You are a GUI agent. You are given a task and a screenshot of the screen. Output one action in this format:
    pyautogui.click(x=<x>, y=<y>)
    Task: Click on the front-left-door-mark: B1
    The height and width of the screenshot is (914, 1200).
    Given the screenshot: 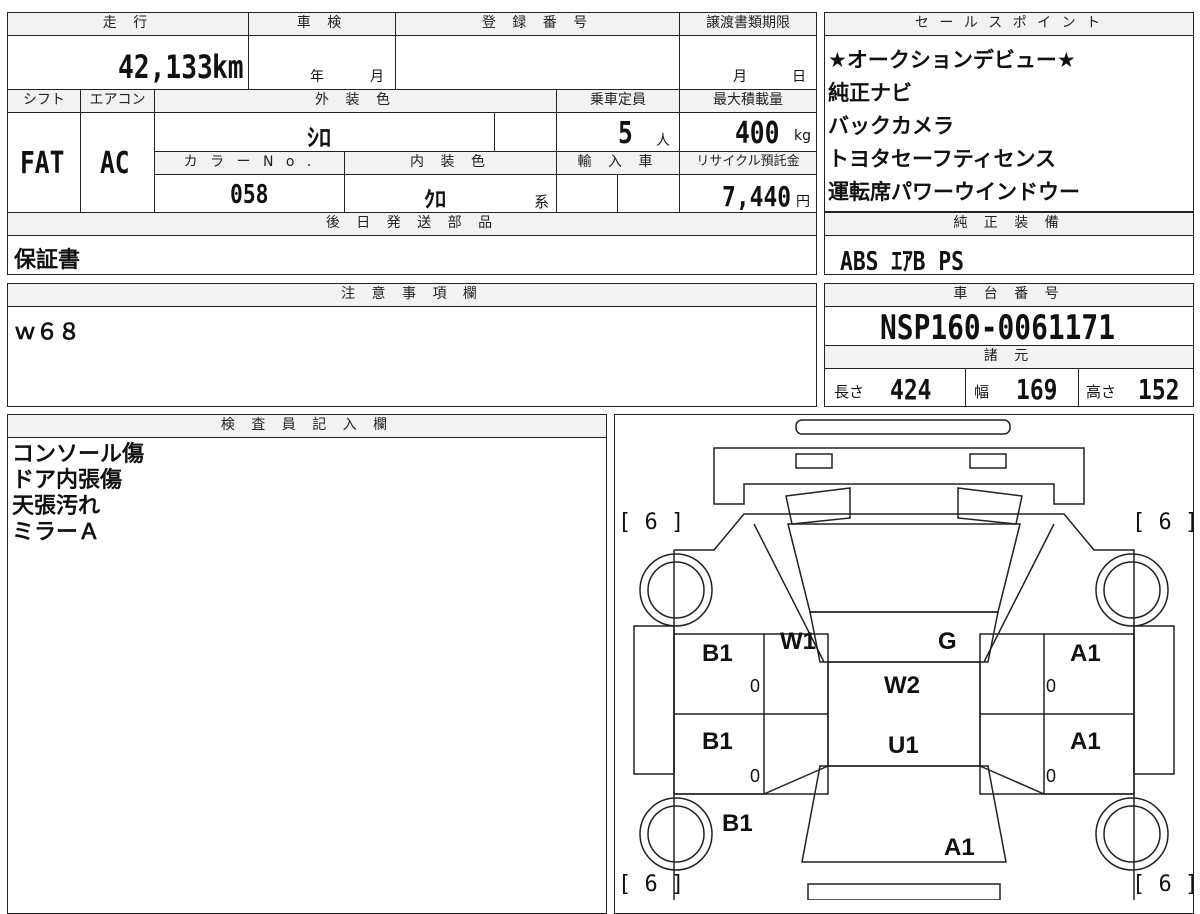 What is the action you would take?
    pyautogui.click(x=717, y=653)
    